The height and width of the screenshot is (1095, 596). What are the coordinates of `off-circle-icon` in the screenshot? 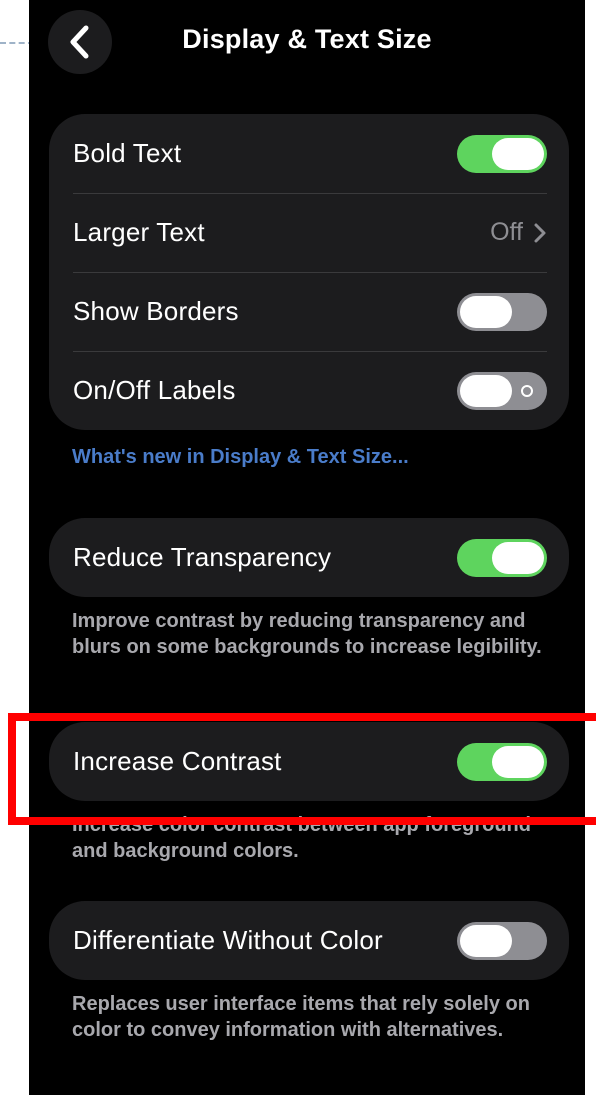 It's located at (527, 390).